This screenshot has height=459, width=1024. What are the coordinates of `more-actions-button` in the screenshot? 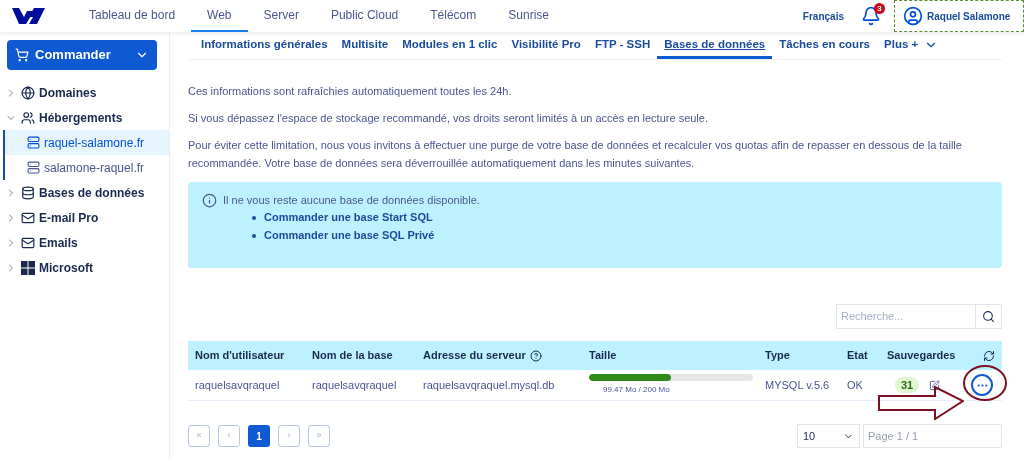 It's located at (982, 385).